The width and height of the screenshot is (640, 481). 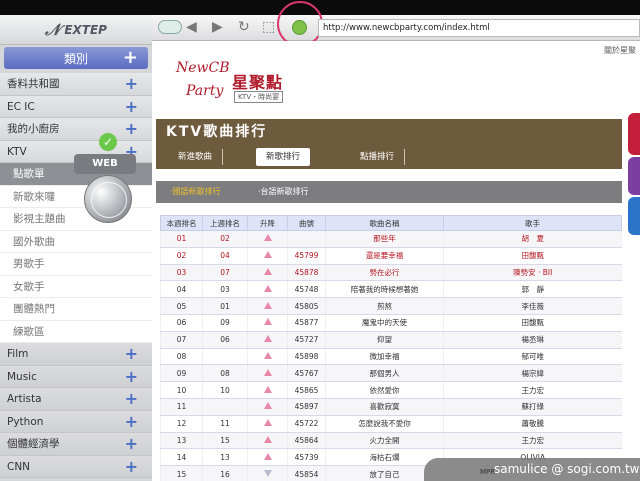 I want to click on app-logo: 𝒩 EXTEP, so click(x=76, y=30).